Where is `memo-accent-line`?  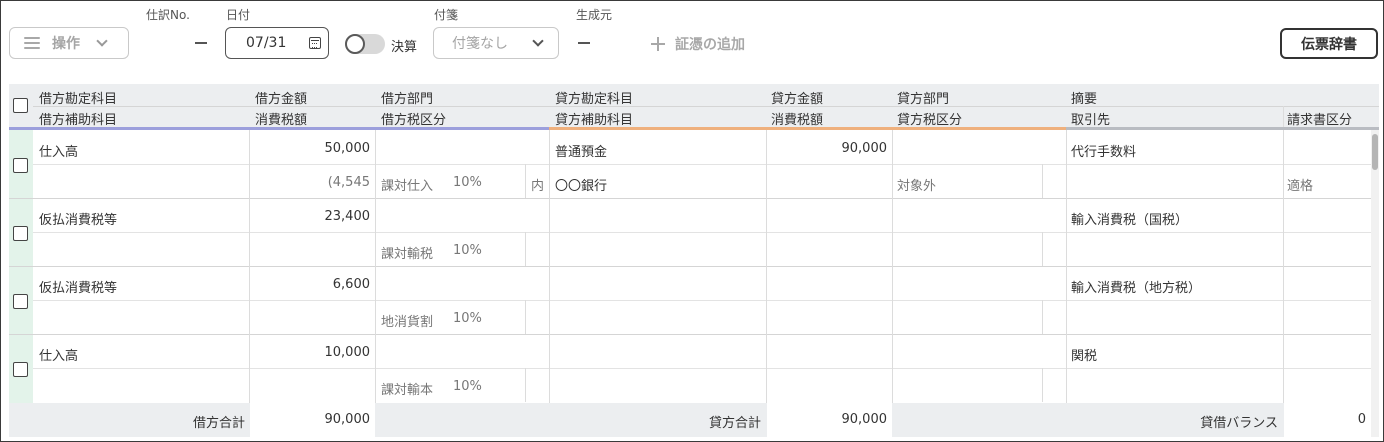
memo-accent-line is located at coordinates (1222, 128).